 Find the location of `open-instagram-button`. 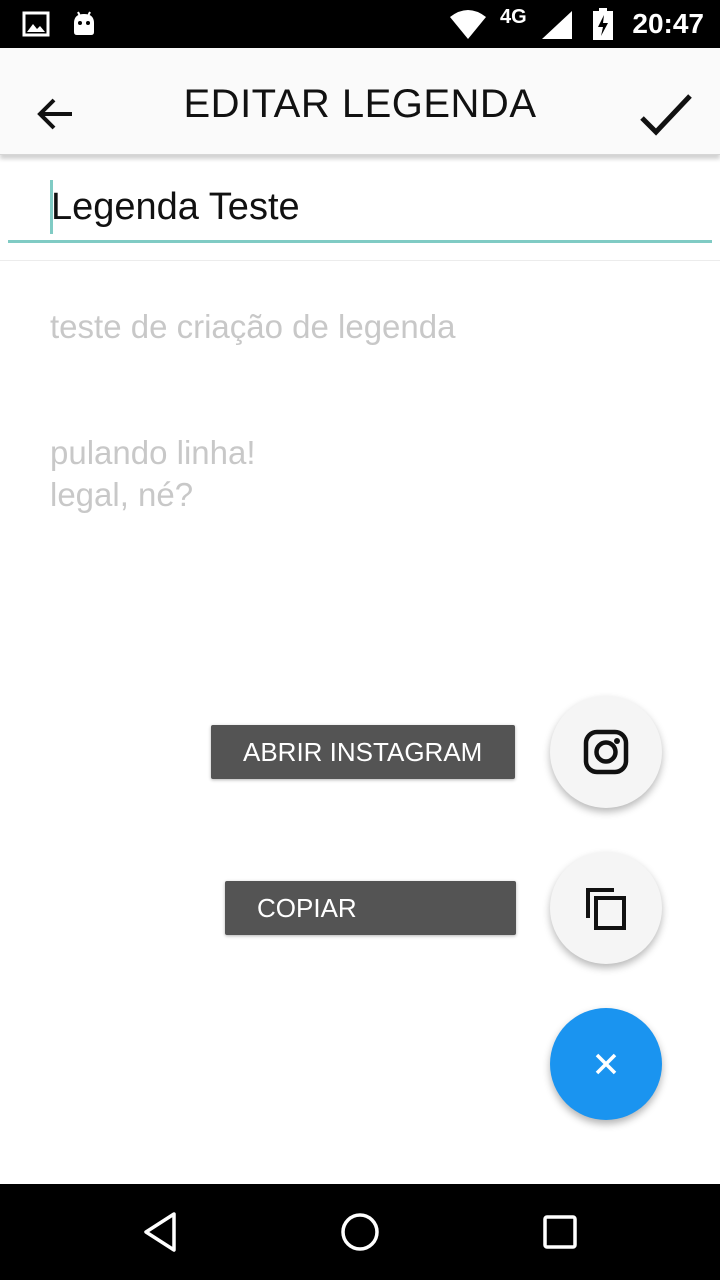

open-instagram-button is located at coordinates (606, 752).